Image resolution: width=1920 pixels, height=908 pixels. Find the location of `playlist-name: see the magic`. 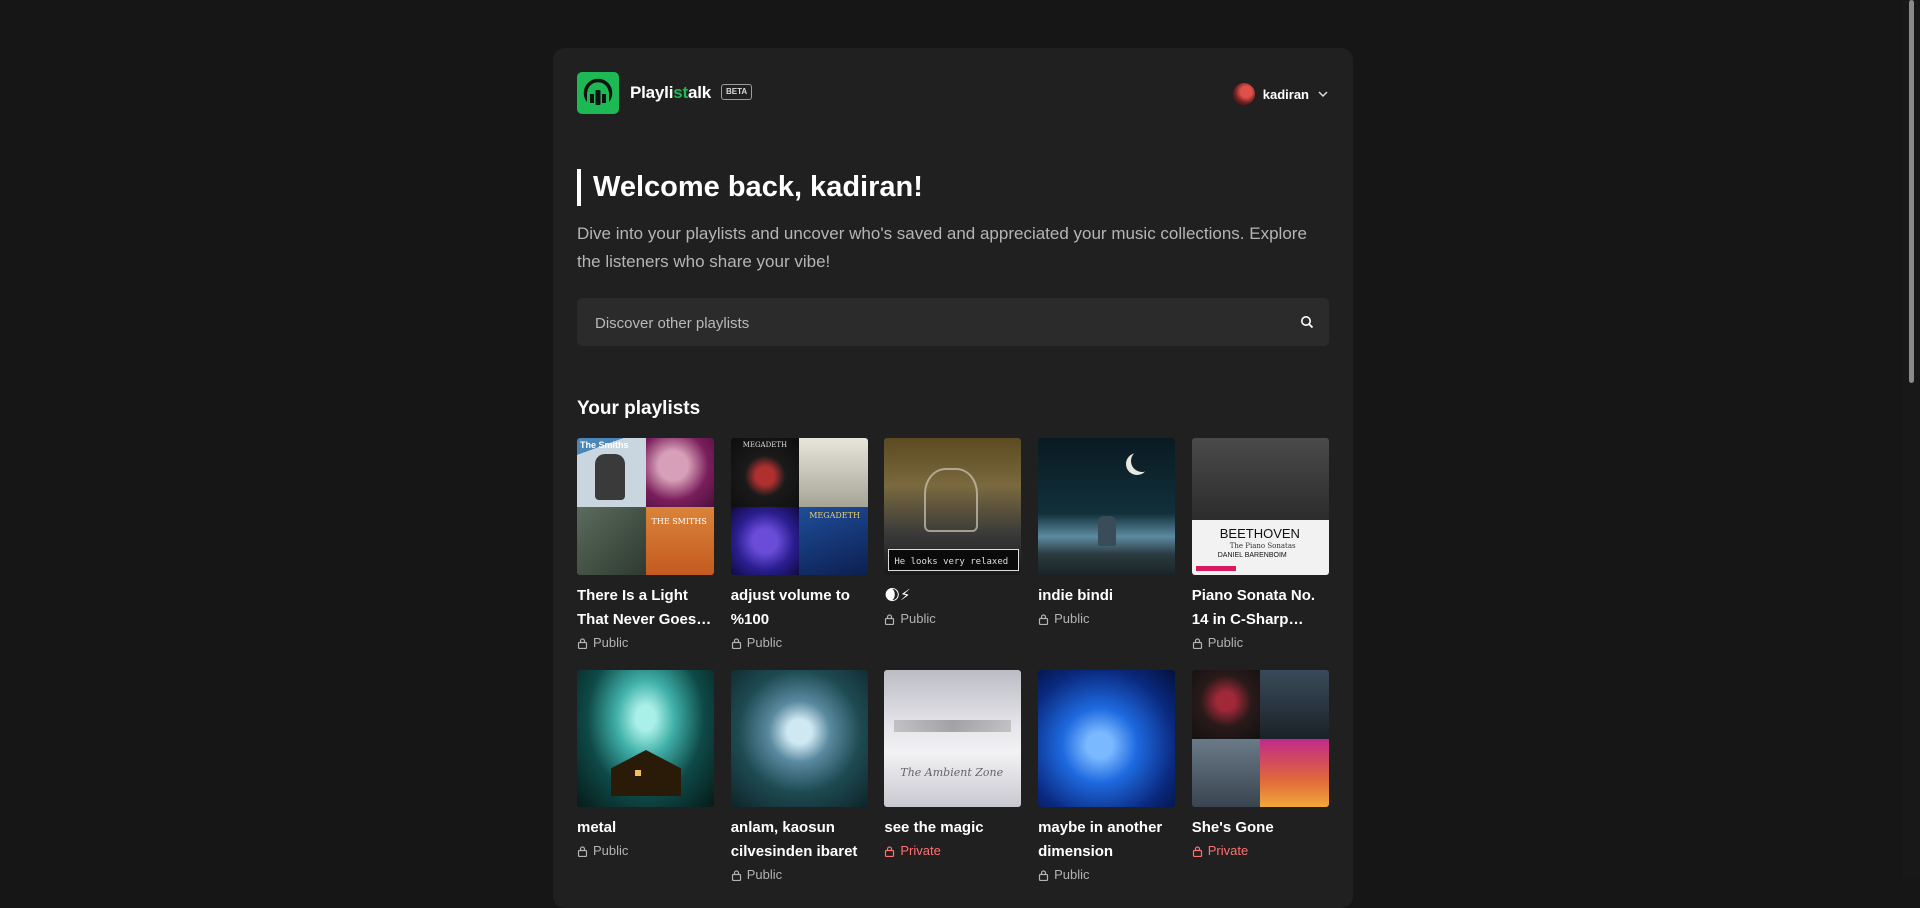

playlist-name: see the magic is located at coordinates (934, 827).